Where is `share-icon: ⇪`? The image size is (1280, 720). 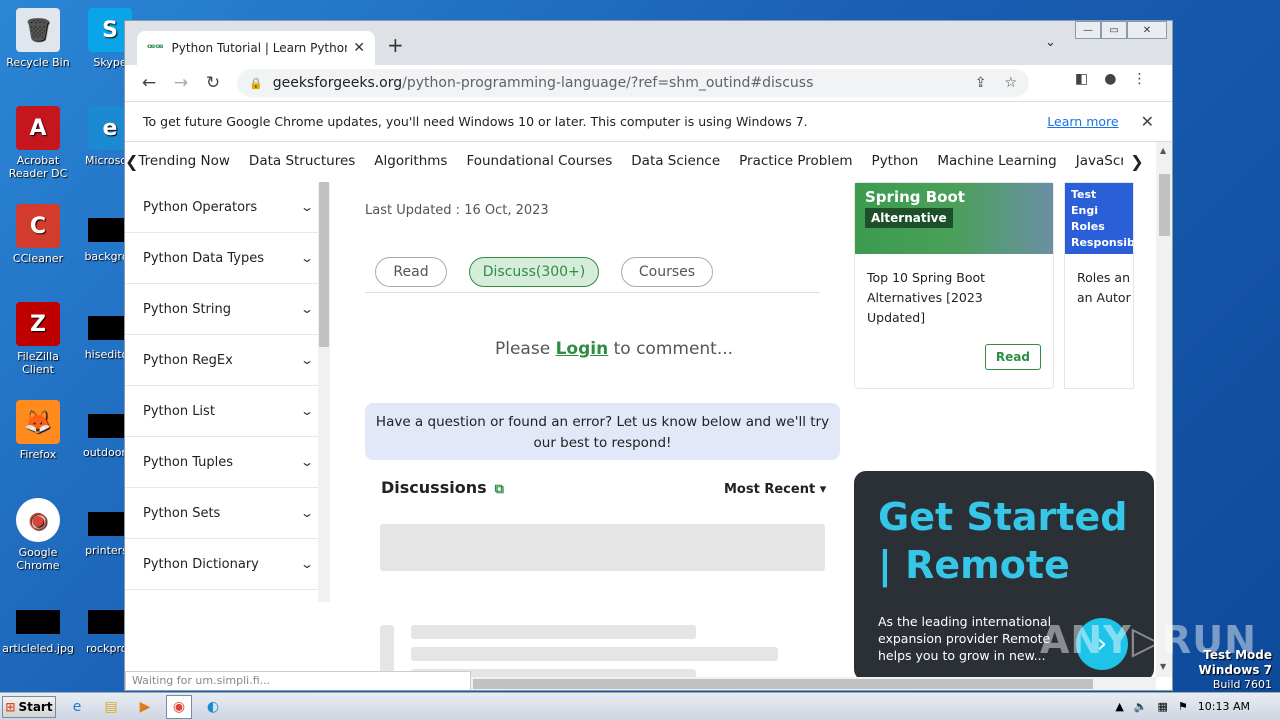
share-icon: ⇪ is located at coordinates (981, 83).